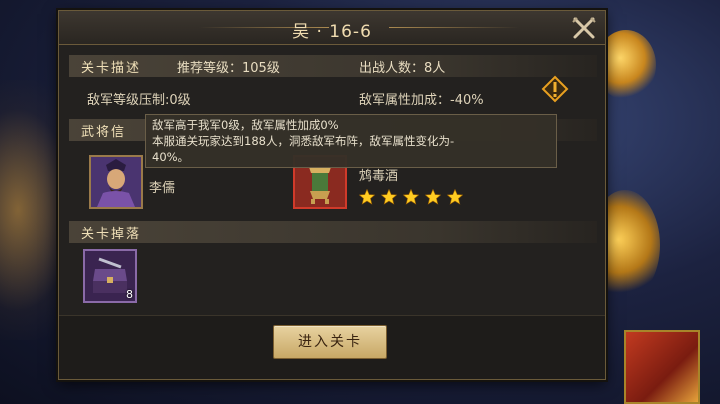  I want to click on general-avatar-icon, so click(116, 182).